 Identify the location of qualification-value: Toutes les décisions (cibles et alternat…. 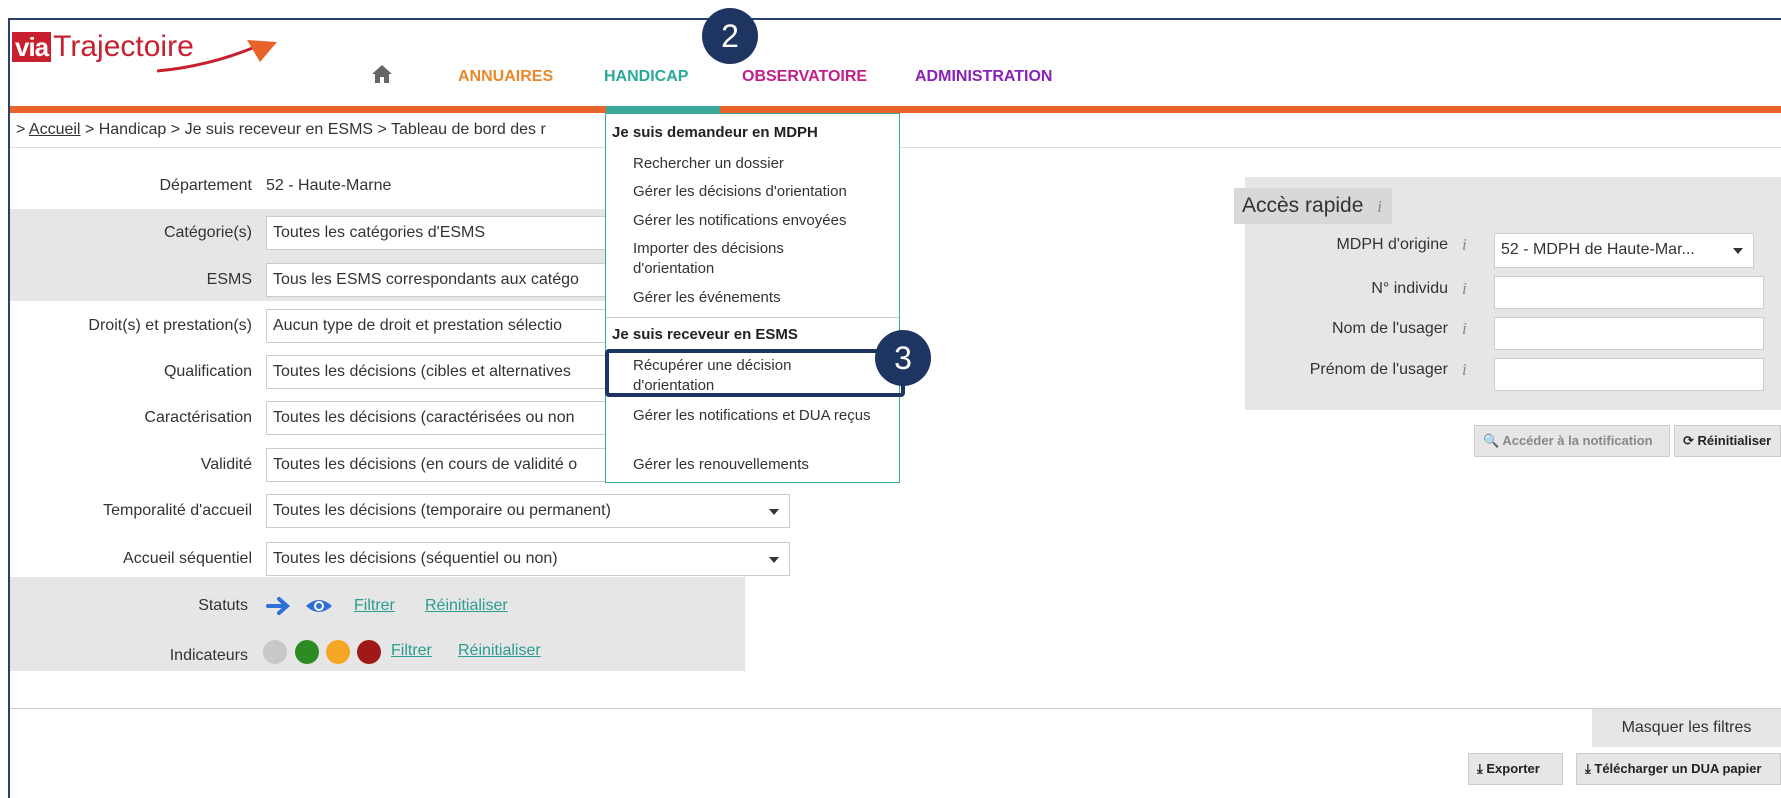
(422, 371).